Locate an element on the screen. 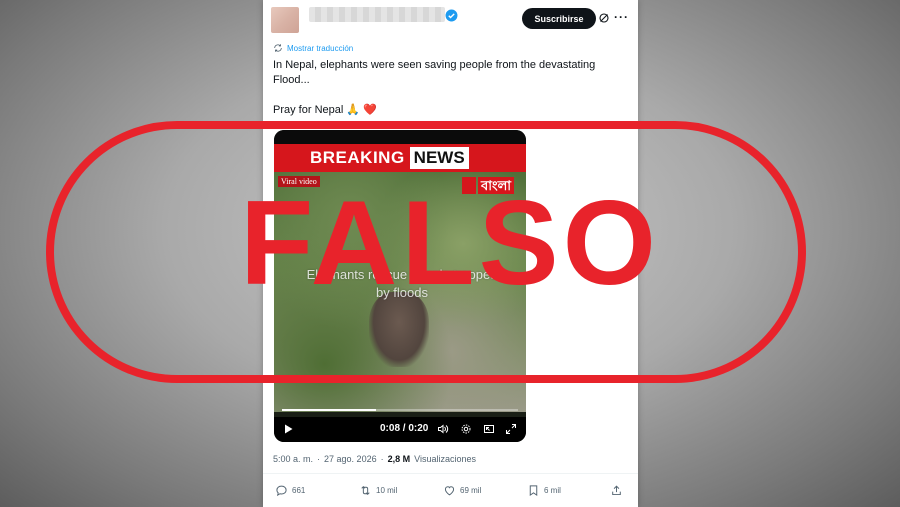 The height and width of the screenshot is (507, 900). like-count: 69 mil is located at coordinates (471, 490).